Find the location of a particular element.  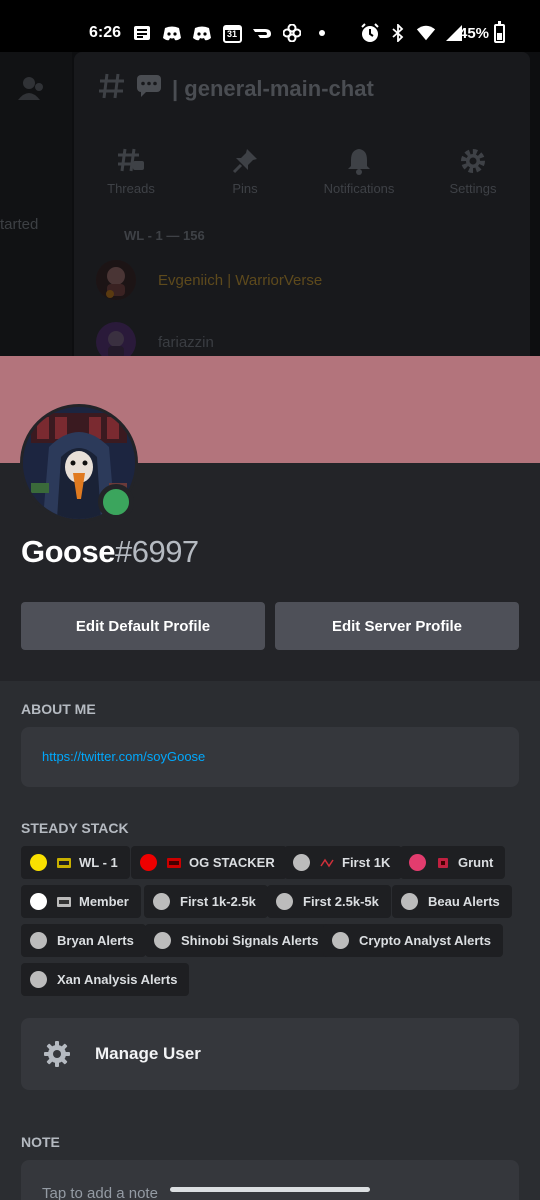

calendar-icon: 31 is located at coordinates (232, 33).